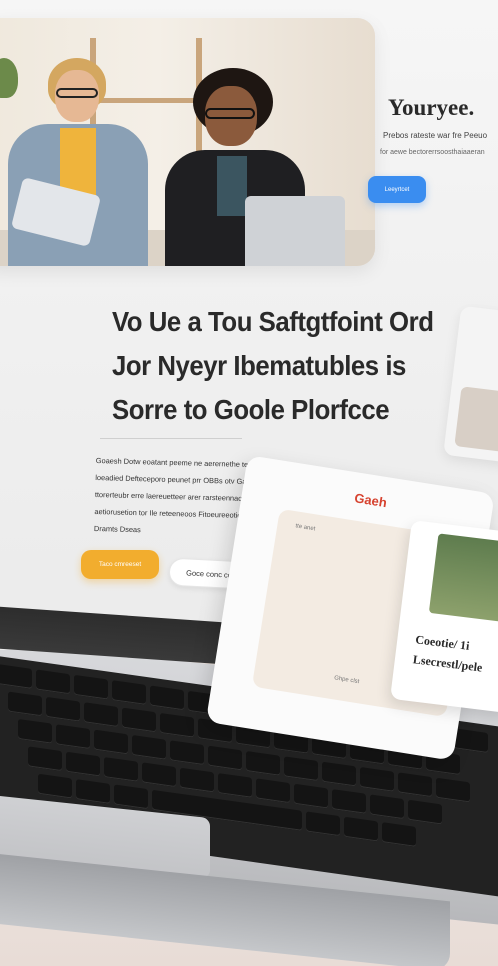  What do you see at coordinates (432, 152) in the screenshot?
I see `hero-subtitle: for aewe bectorerrsoosthaiaaeran` at bounding box center [432, 152].